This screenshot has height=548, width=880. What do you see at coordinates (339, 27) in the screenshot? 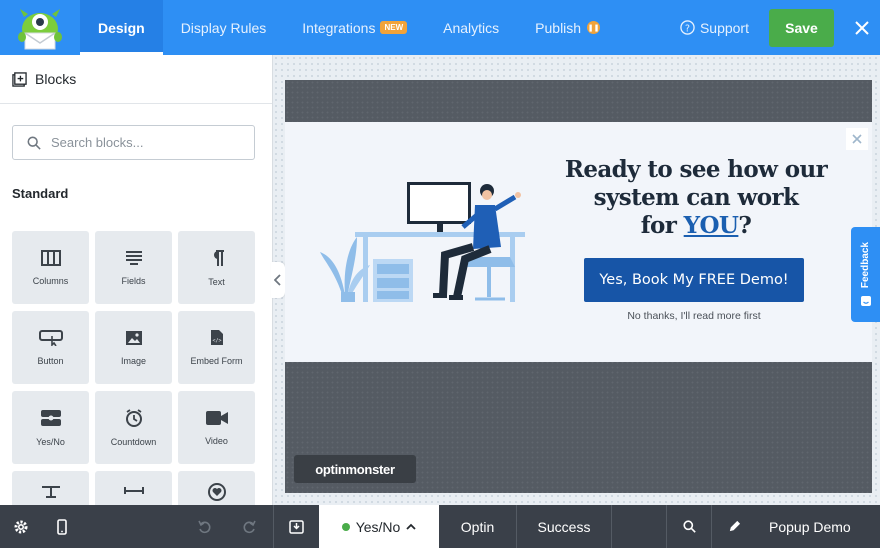
I see `tab-integrations-label: Integrations` at bounding box center [339, 27].